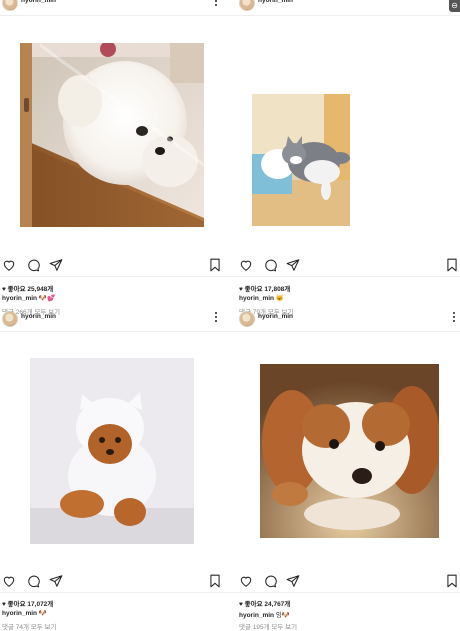  Describe the element at coordinates (267, 289) in the screenshot. I see `likes-text: 좋아요 17,808개` at that location.